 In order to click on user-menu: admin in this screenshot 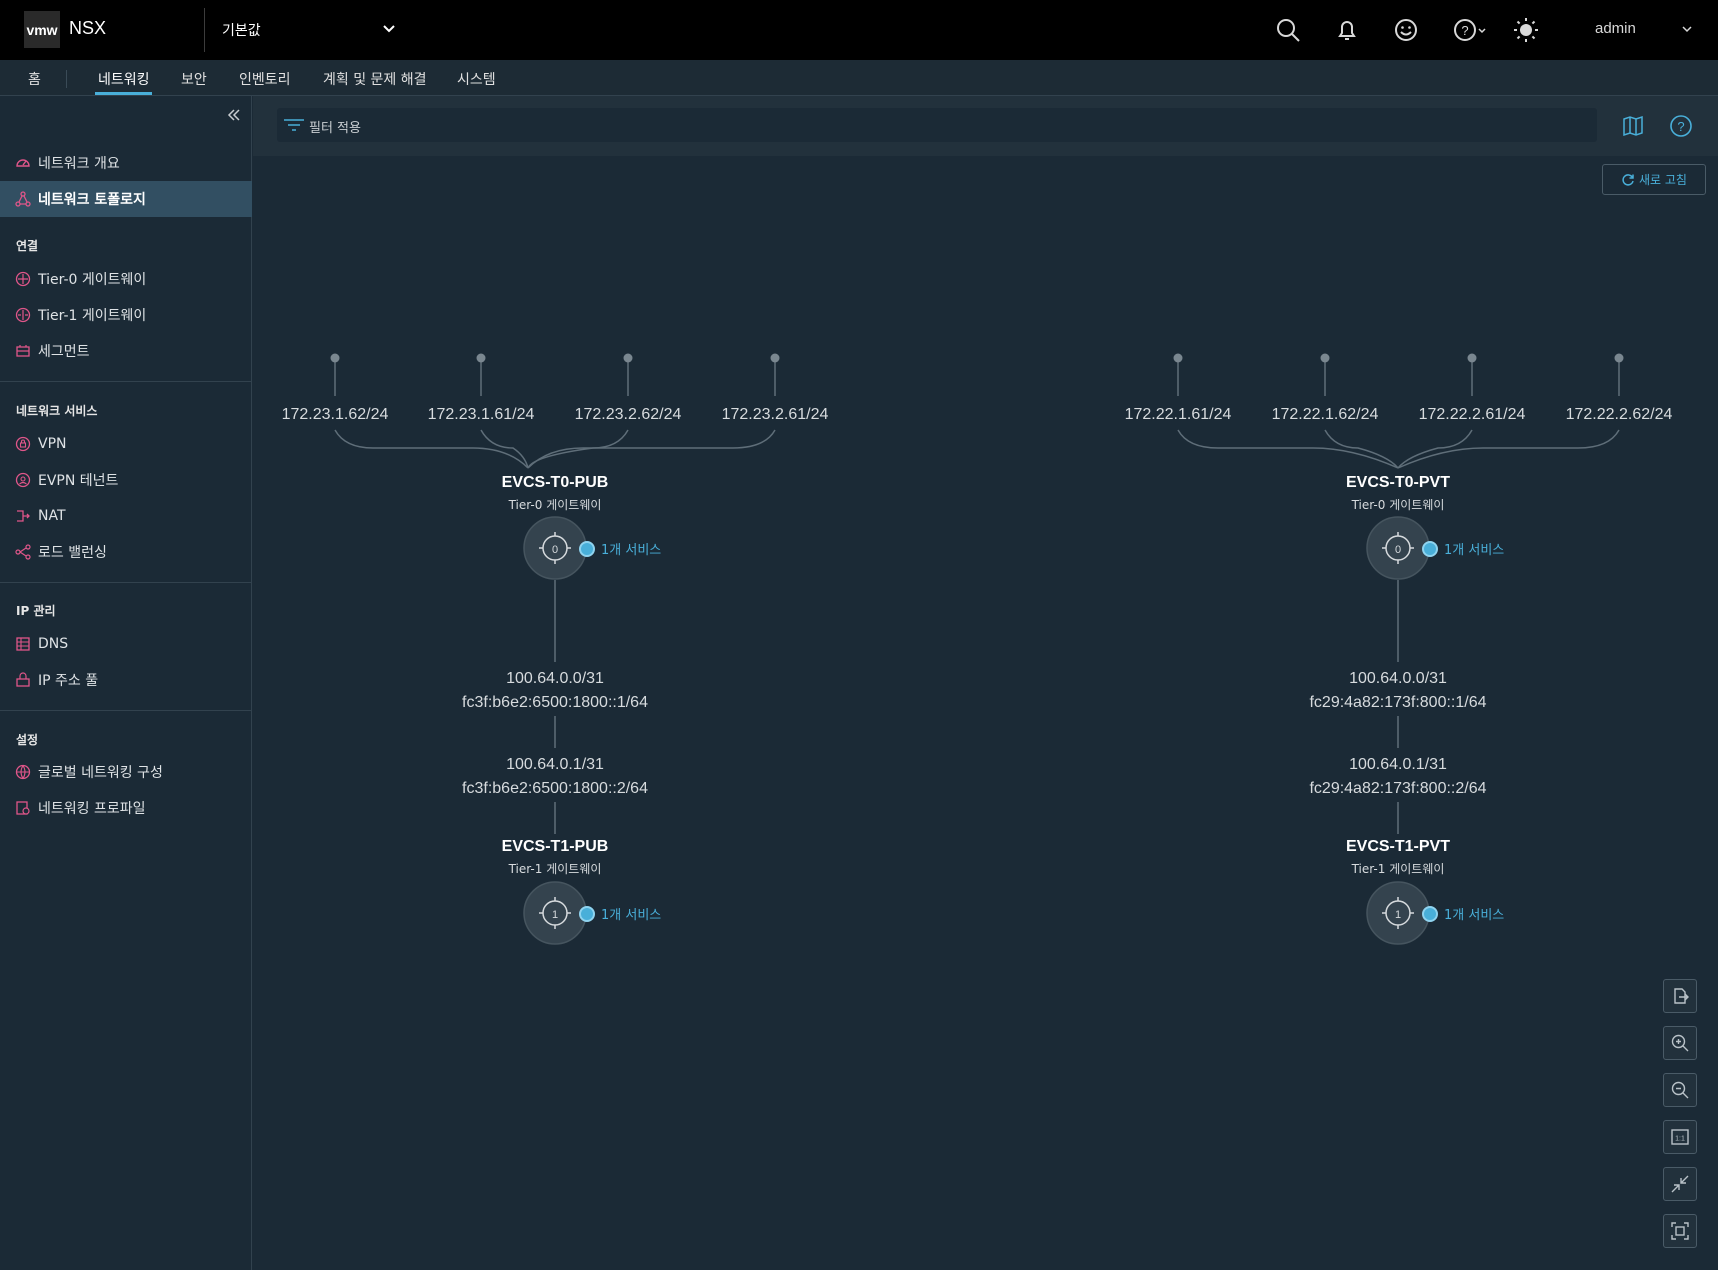, I will do `click(1615, 28)`.